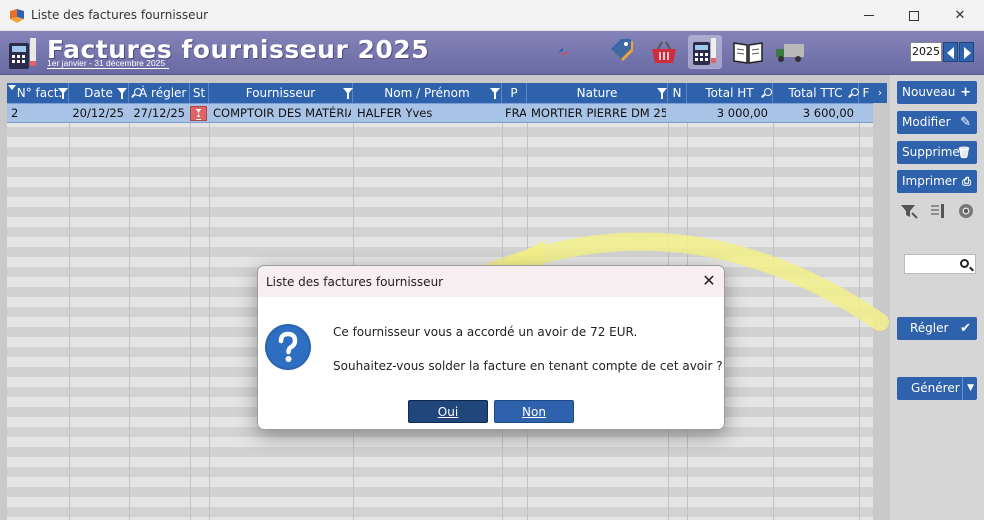 This screenshot has width=984, height=520. Describe the element at coordinates (937, 388) in the screenshot. I see `generate-button: Générer ▼` at that location.